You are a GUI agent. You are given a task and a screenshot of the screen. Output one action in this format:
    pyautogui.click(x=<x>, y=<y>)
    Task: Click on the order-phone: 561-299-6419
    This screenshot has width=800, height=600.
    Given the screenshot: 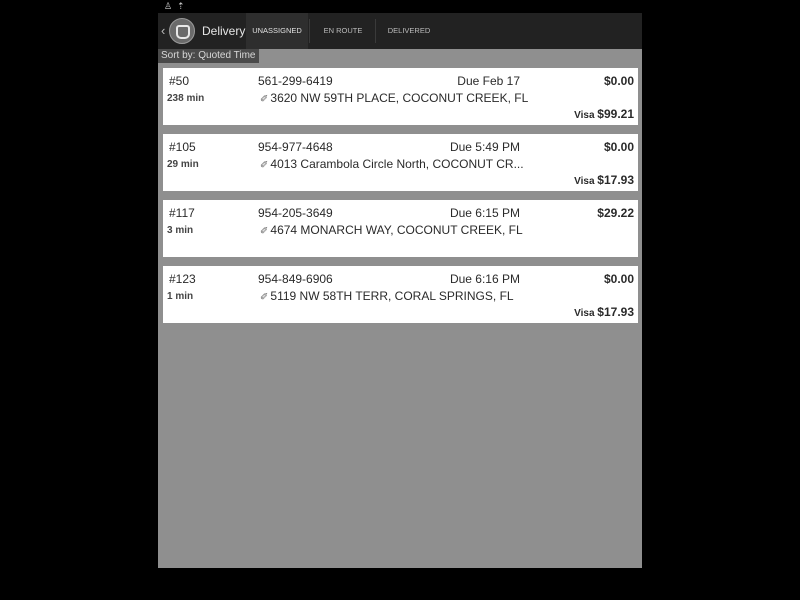 What is the action you would take?
    pyautogui.click(x=295, y=81)
    